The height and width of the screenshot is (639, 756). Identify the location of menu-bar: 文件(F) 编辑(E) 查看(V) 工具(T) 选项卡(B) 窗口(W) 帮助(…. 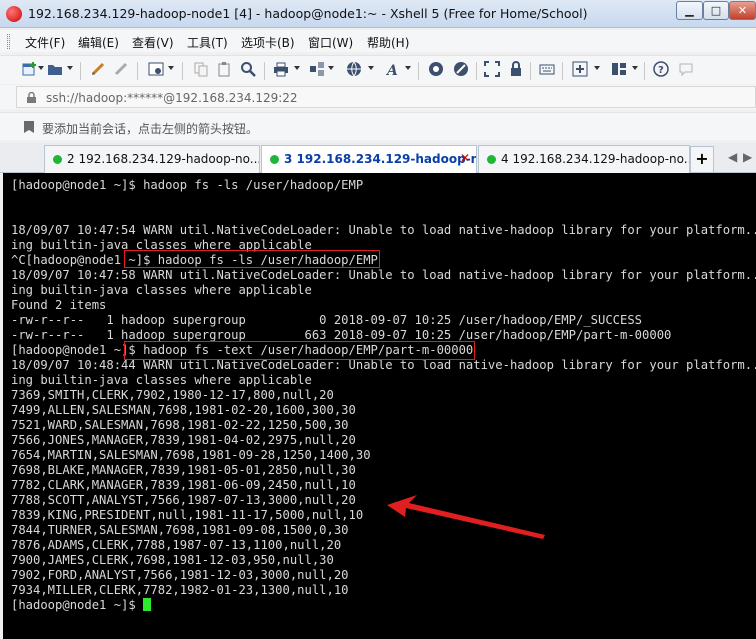
(378, 41).